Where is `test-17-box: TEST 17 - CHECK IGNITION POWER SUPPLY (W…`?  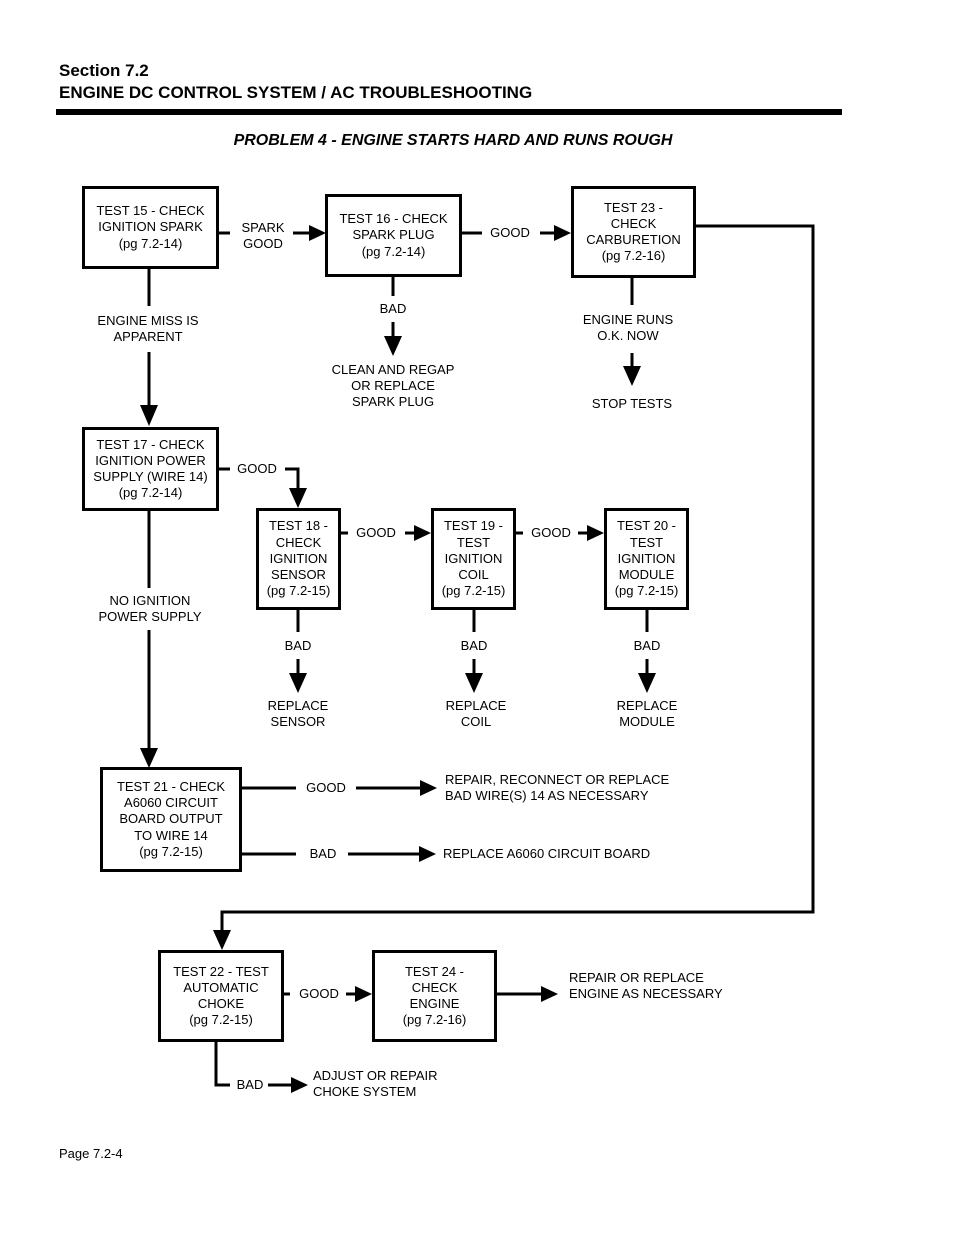 test-17-box: TEST 17 - CHECK IGNITION POWER SUPPLY (W… is located at coordinates (150, 469).